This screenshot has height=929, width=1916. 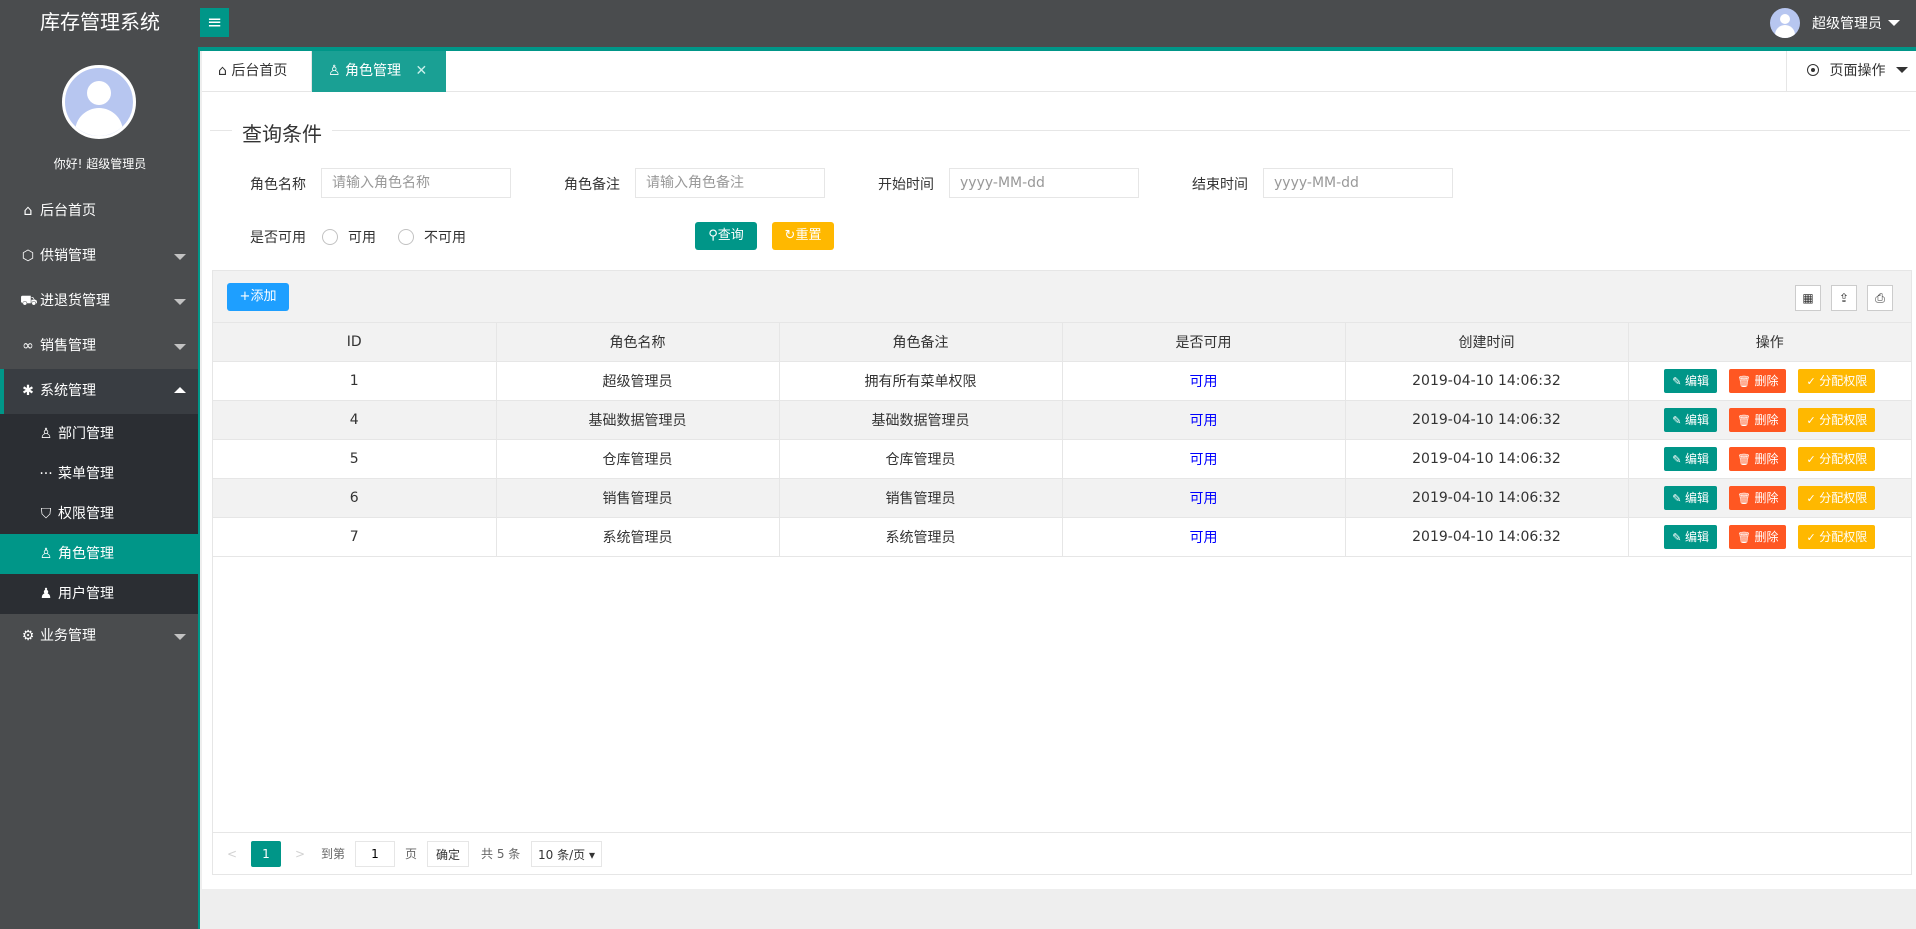 I want to click on print-icon: ⎙, so click(x=1880, y=298).